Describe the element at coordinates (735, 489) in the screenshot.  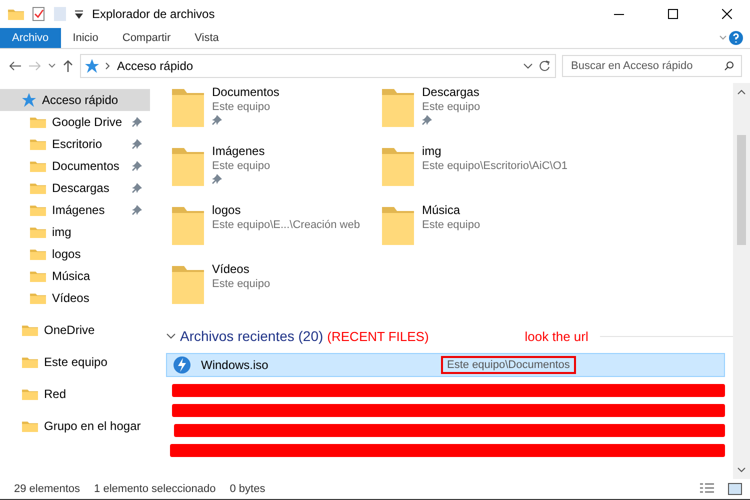
I see `large-icons-view-icon` at that location.